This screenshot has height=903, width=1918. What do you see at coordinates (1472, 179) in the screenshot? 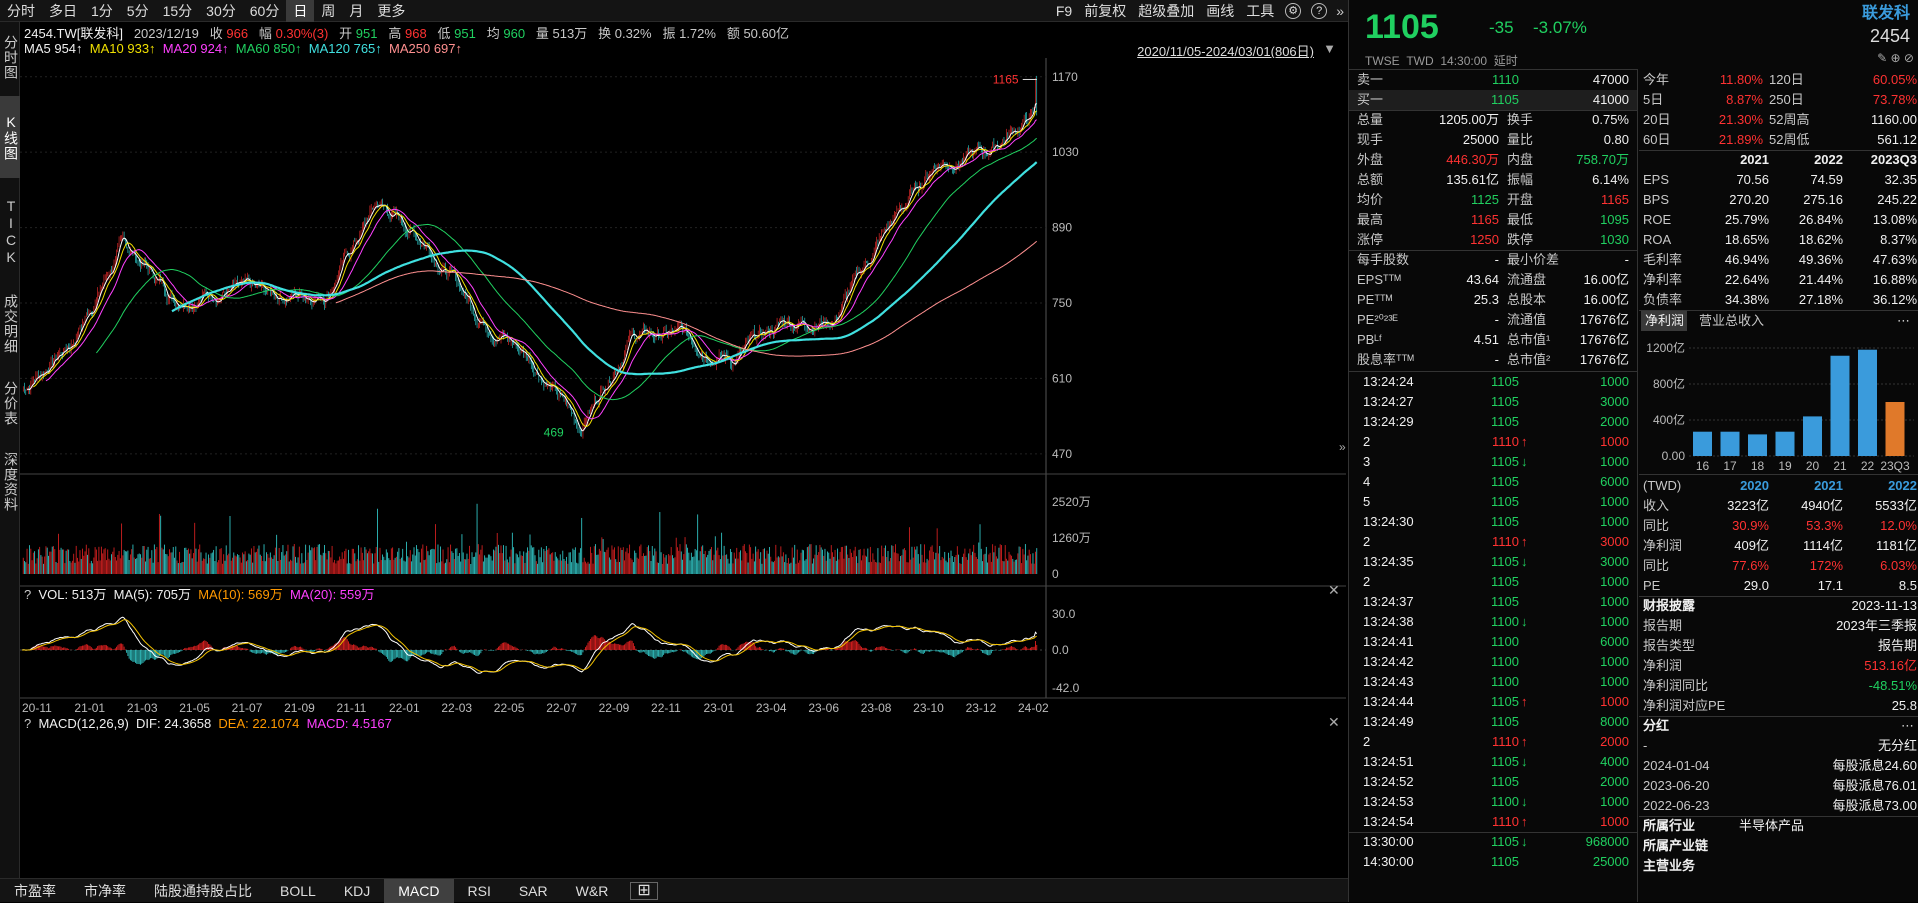
I see `stat-value: 135.61亿` at bounding box center [1472, 179].